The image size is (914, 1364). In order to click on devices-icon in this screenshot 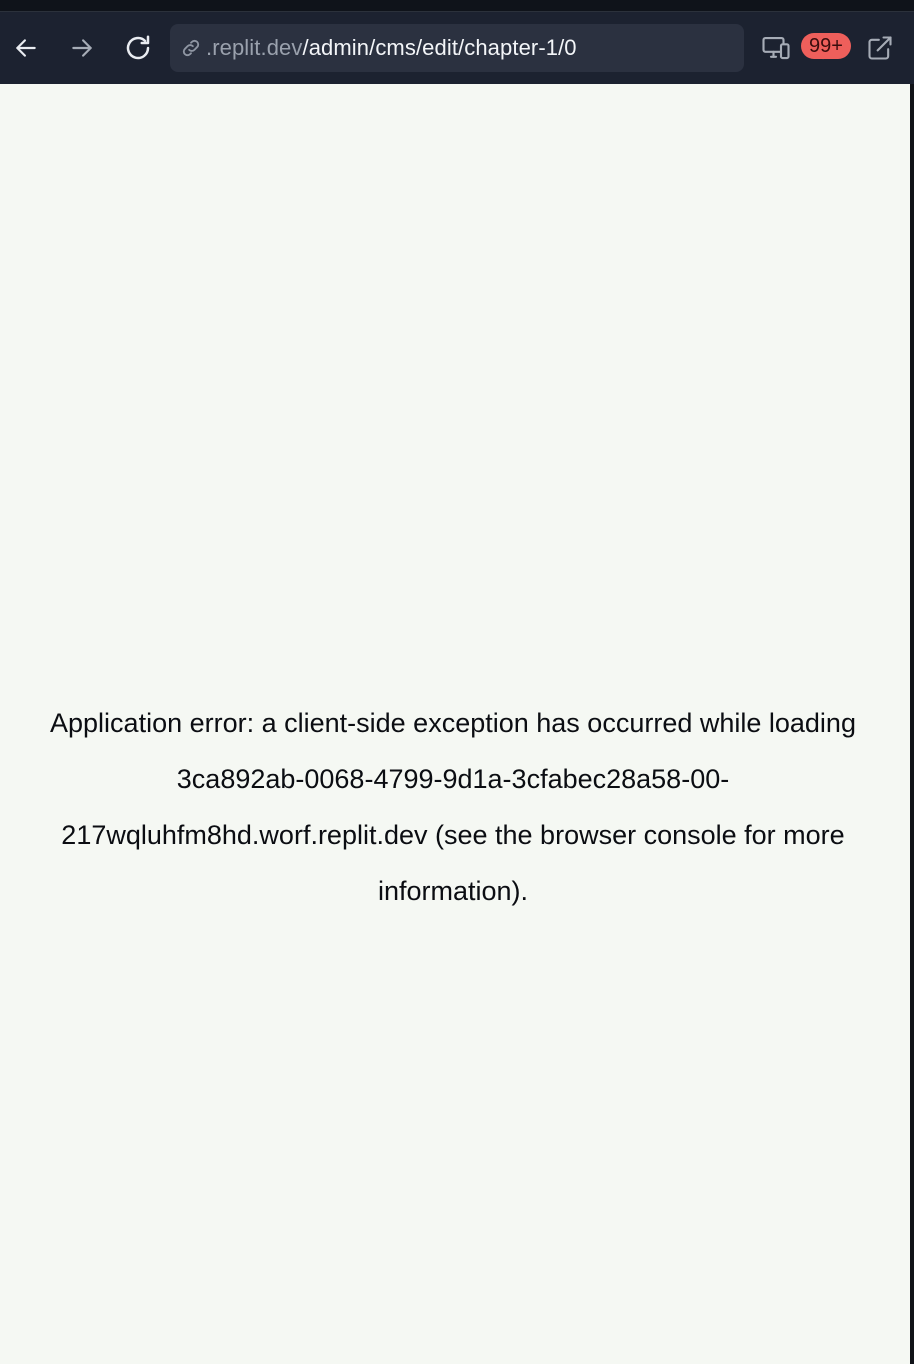, I will do `click(776, 48)`.